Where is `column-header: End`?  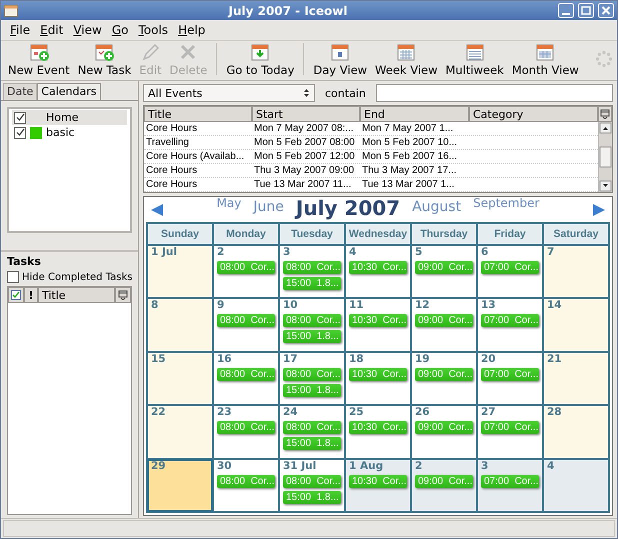 column-header: End is located at coordinates (414, 114).